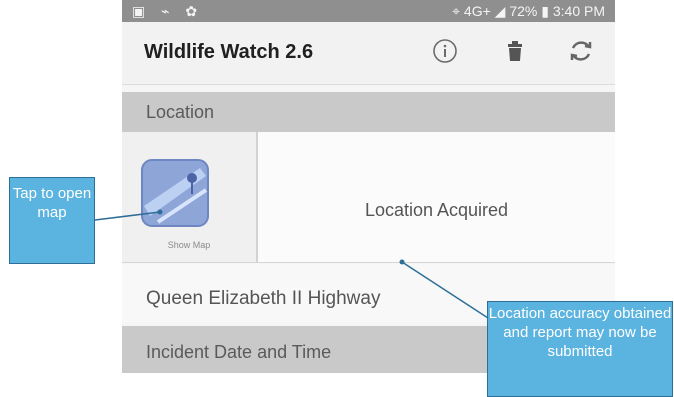  I want to click on location-status: Location Acquired, so click(436, 210).